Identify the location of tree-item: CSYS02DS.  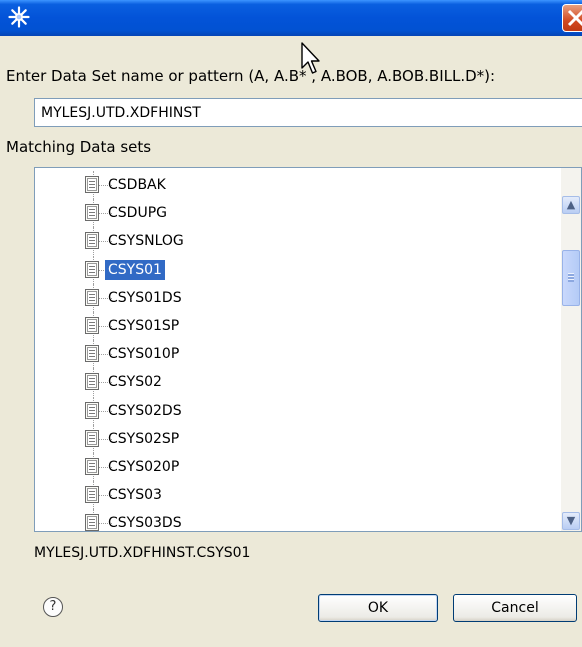
(295, 410).